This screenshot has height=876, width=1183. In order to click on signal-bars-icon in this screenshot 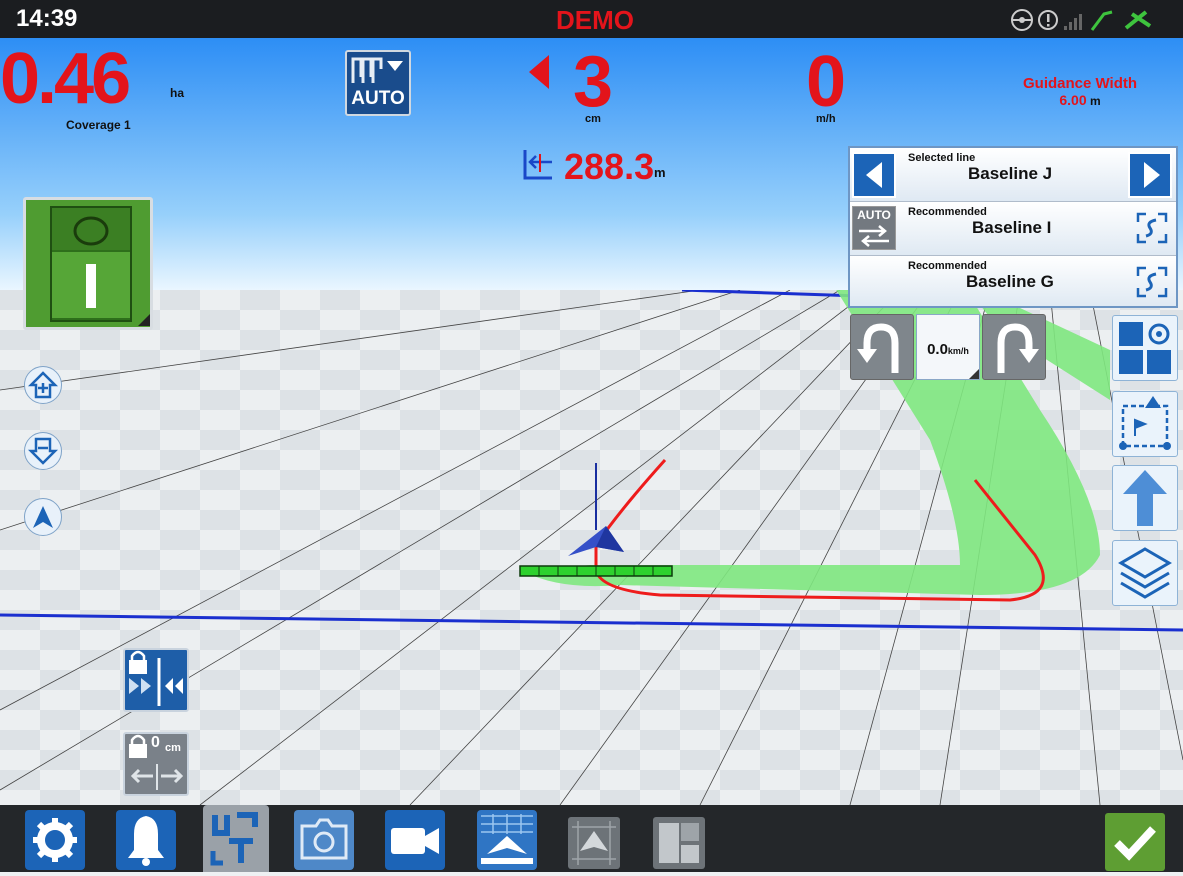, I will do `click(1073, 22)`.